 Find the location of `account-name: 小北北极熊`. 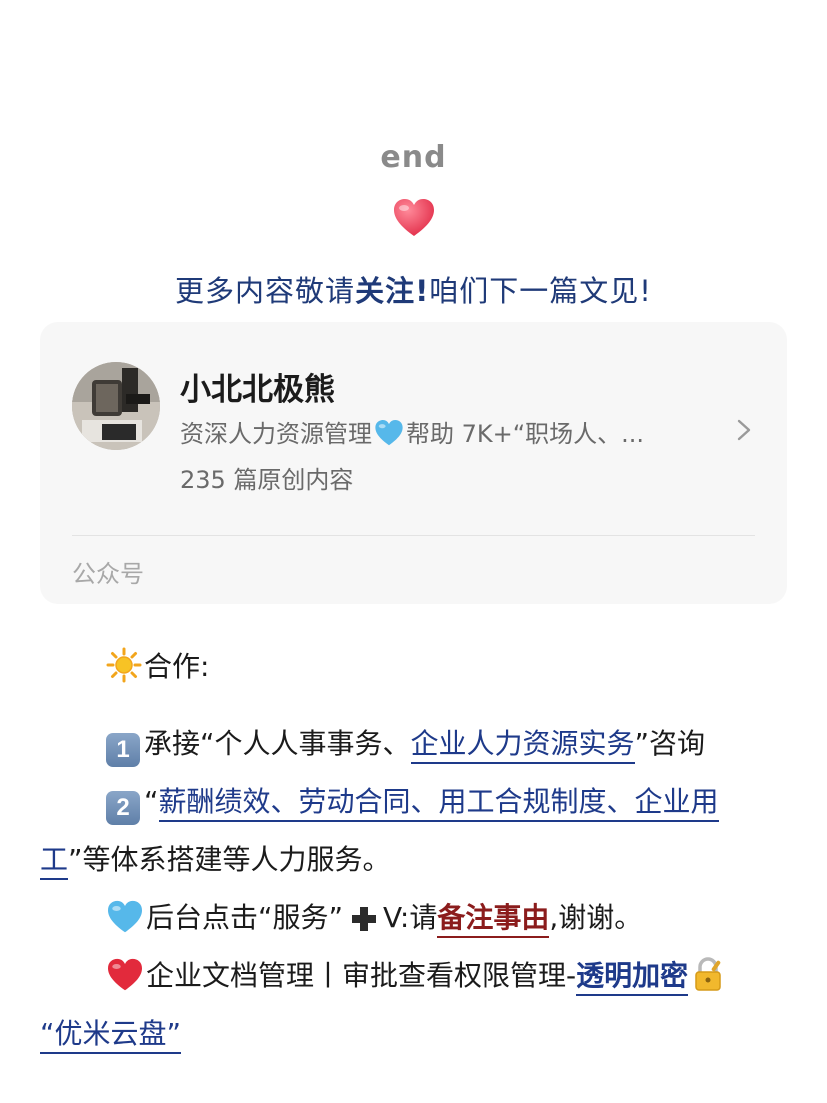

account-name: 小北北极熊 is located at coordinates (257, 390).